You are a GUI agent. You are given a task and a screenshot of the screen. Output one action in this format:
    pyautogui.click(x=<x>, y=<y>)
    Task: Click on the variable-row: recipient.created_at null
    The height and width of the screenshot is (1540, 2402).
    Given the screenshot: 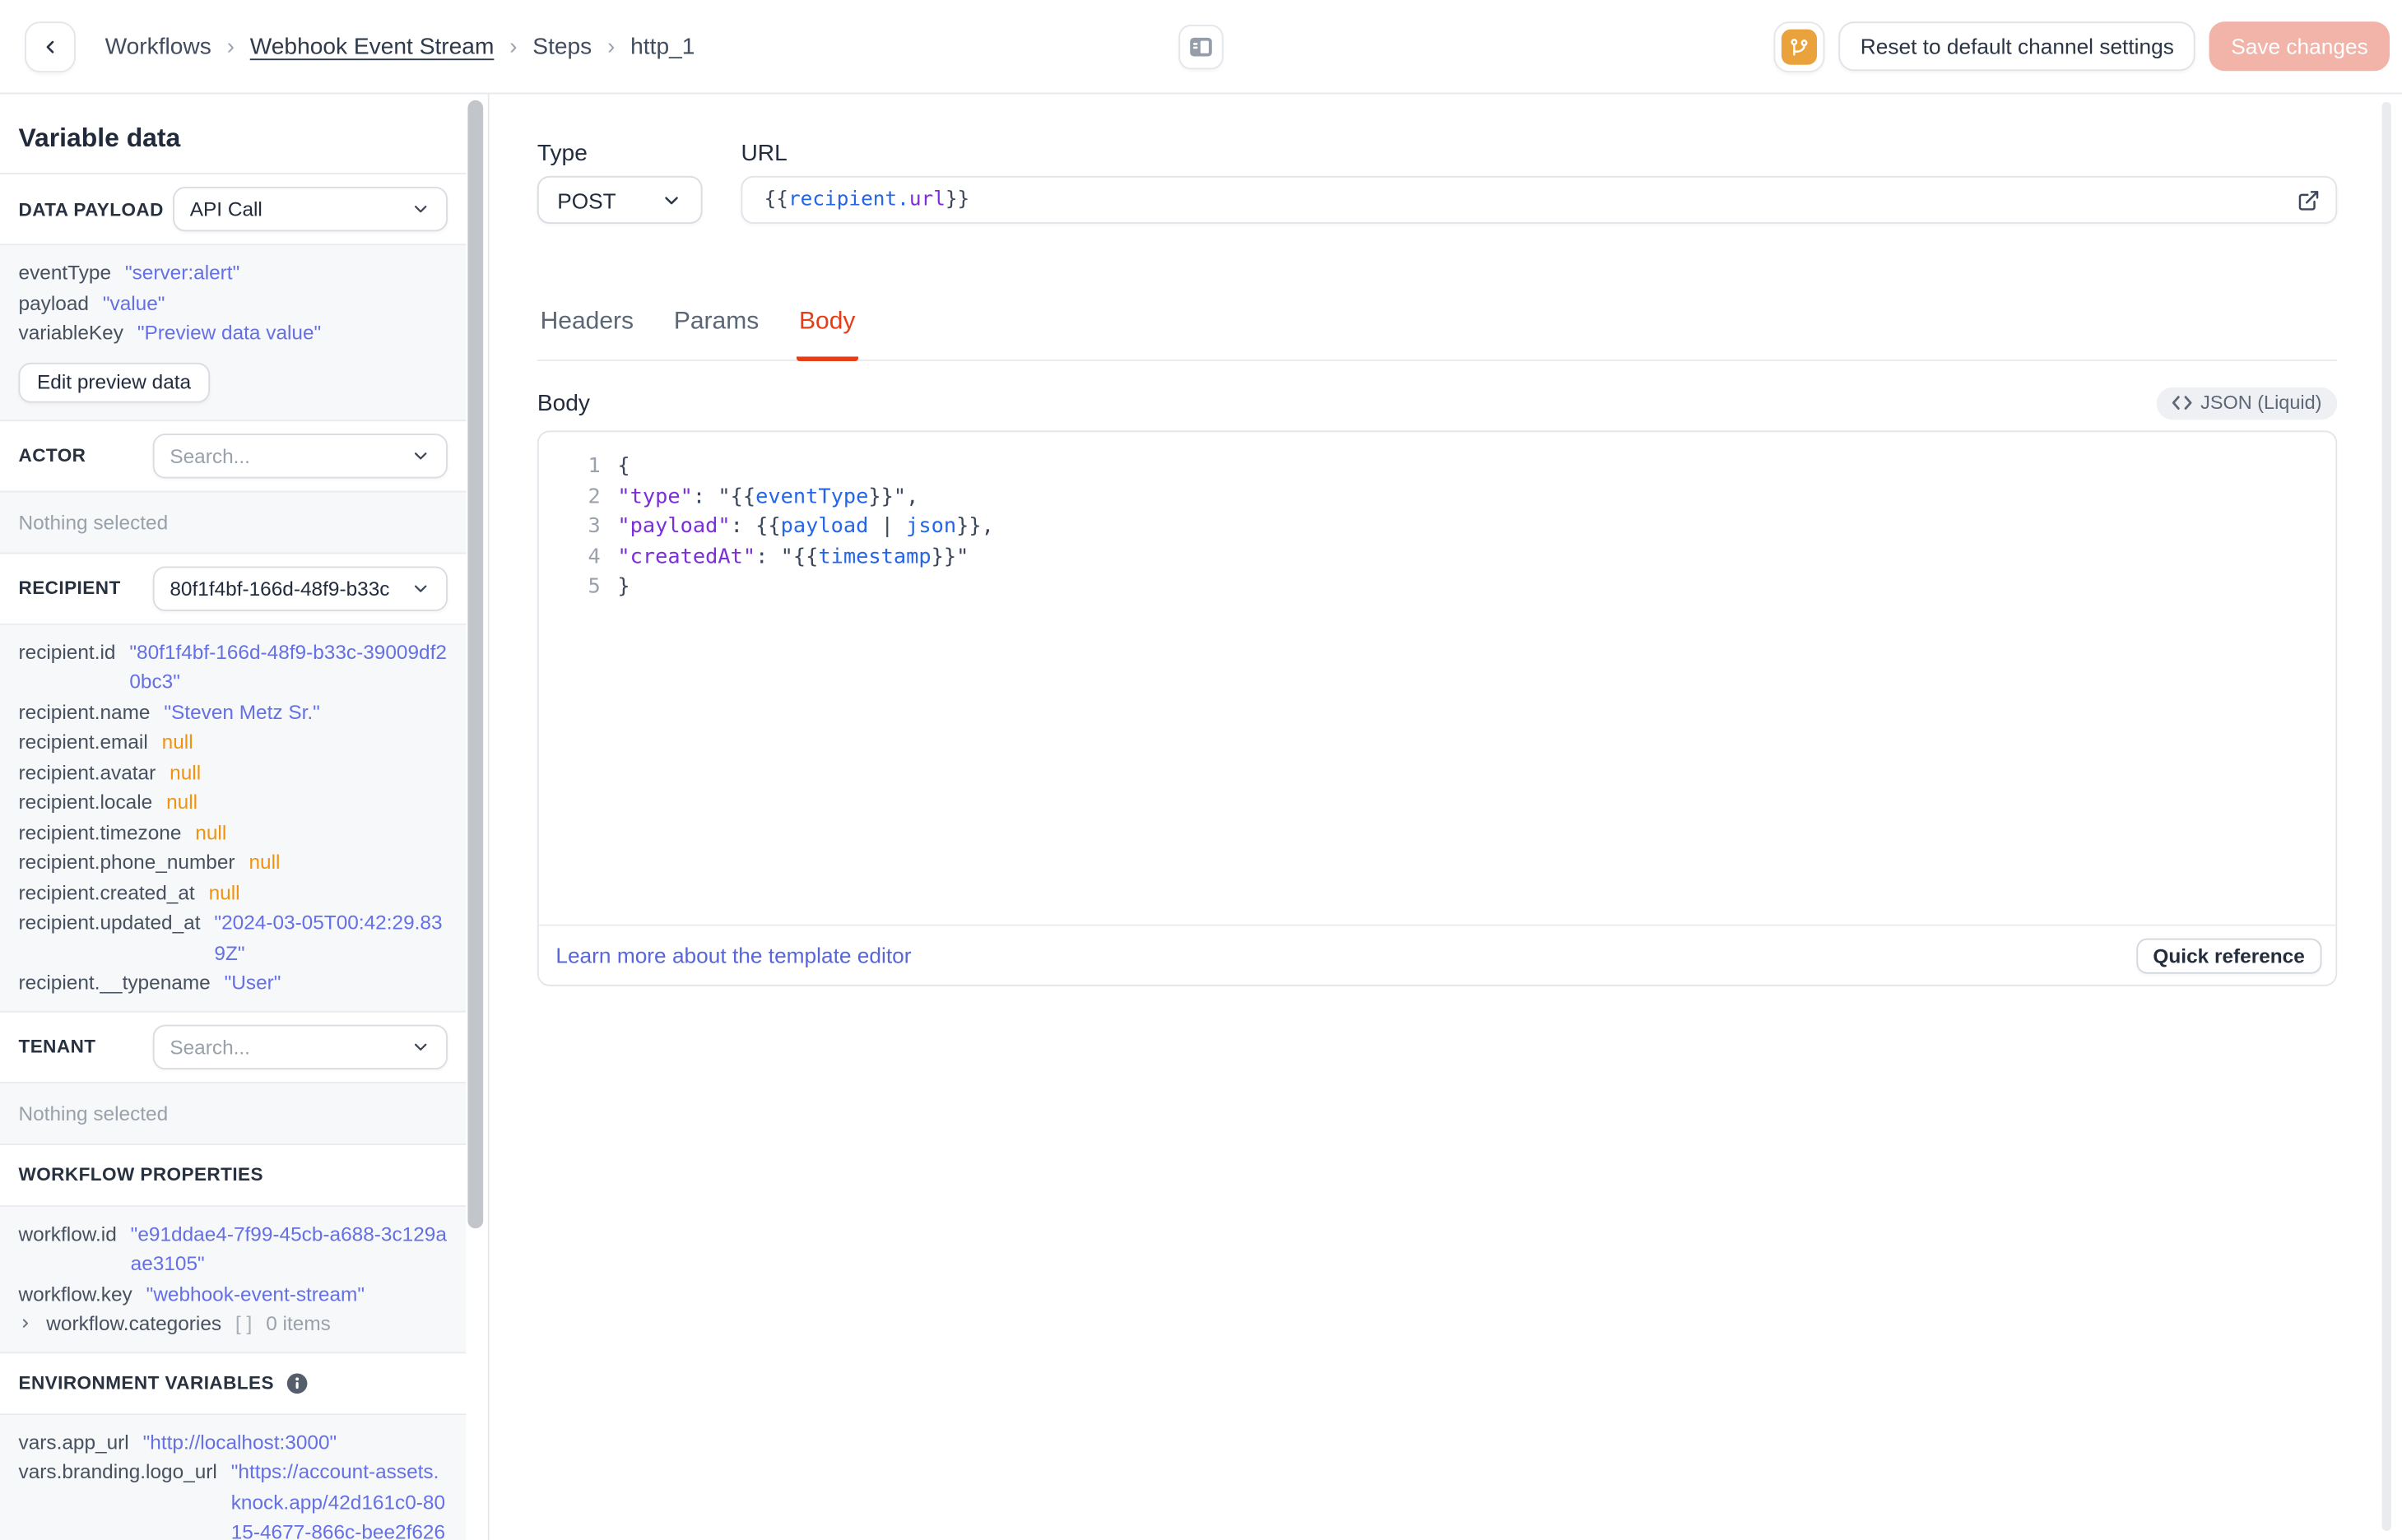 What is the action you would take?
    pyautogui.click(x=233, y=892)
    